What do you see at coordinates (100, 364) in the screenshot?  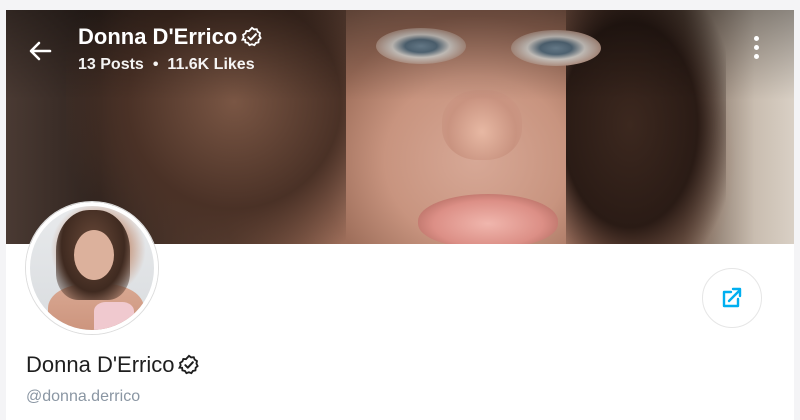 I see `profile-name-text: Donna D'Errico` at bounding box center [100, 364].